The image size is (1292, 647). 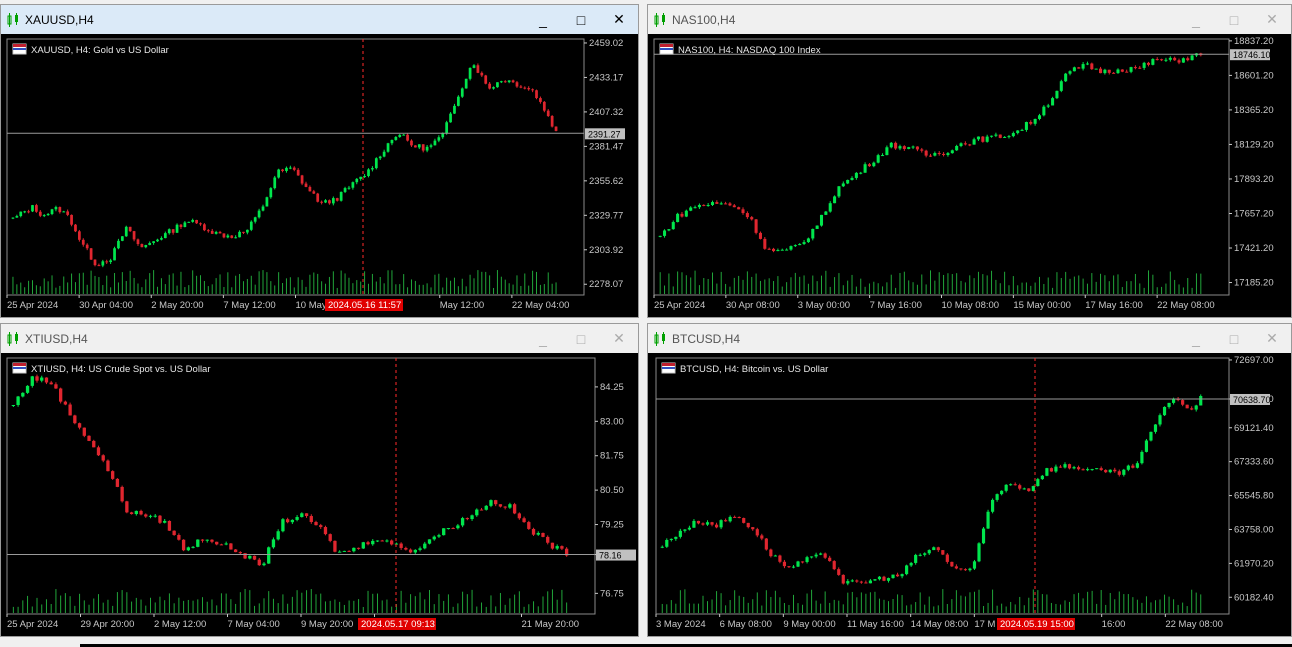 I want to click on window-titlebar: NAS100,H4 _ □ ✕, so click(x=969, y=19).